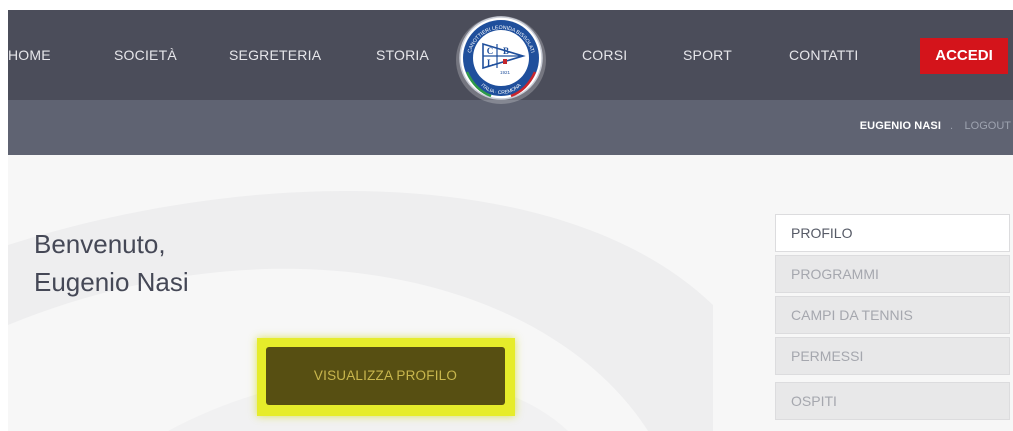 This screenshot has width=1013, height=431. What do you see at coordinates (892, 274) in the screenshot?
I see `side-menu-item-programmi: PROGRAMMI` at bounding box center [892, 274].